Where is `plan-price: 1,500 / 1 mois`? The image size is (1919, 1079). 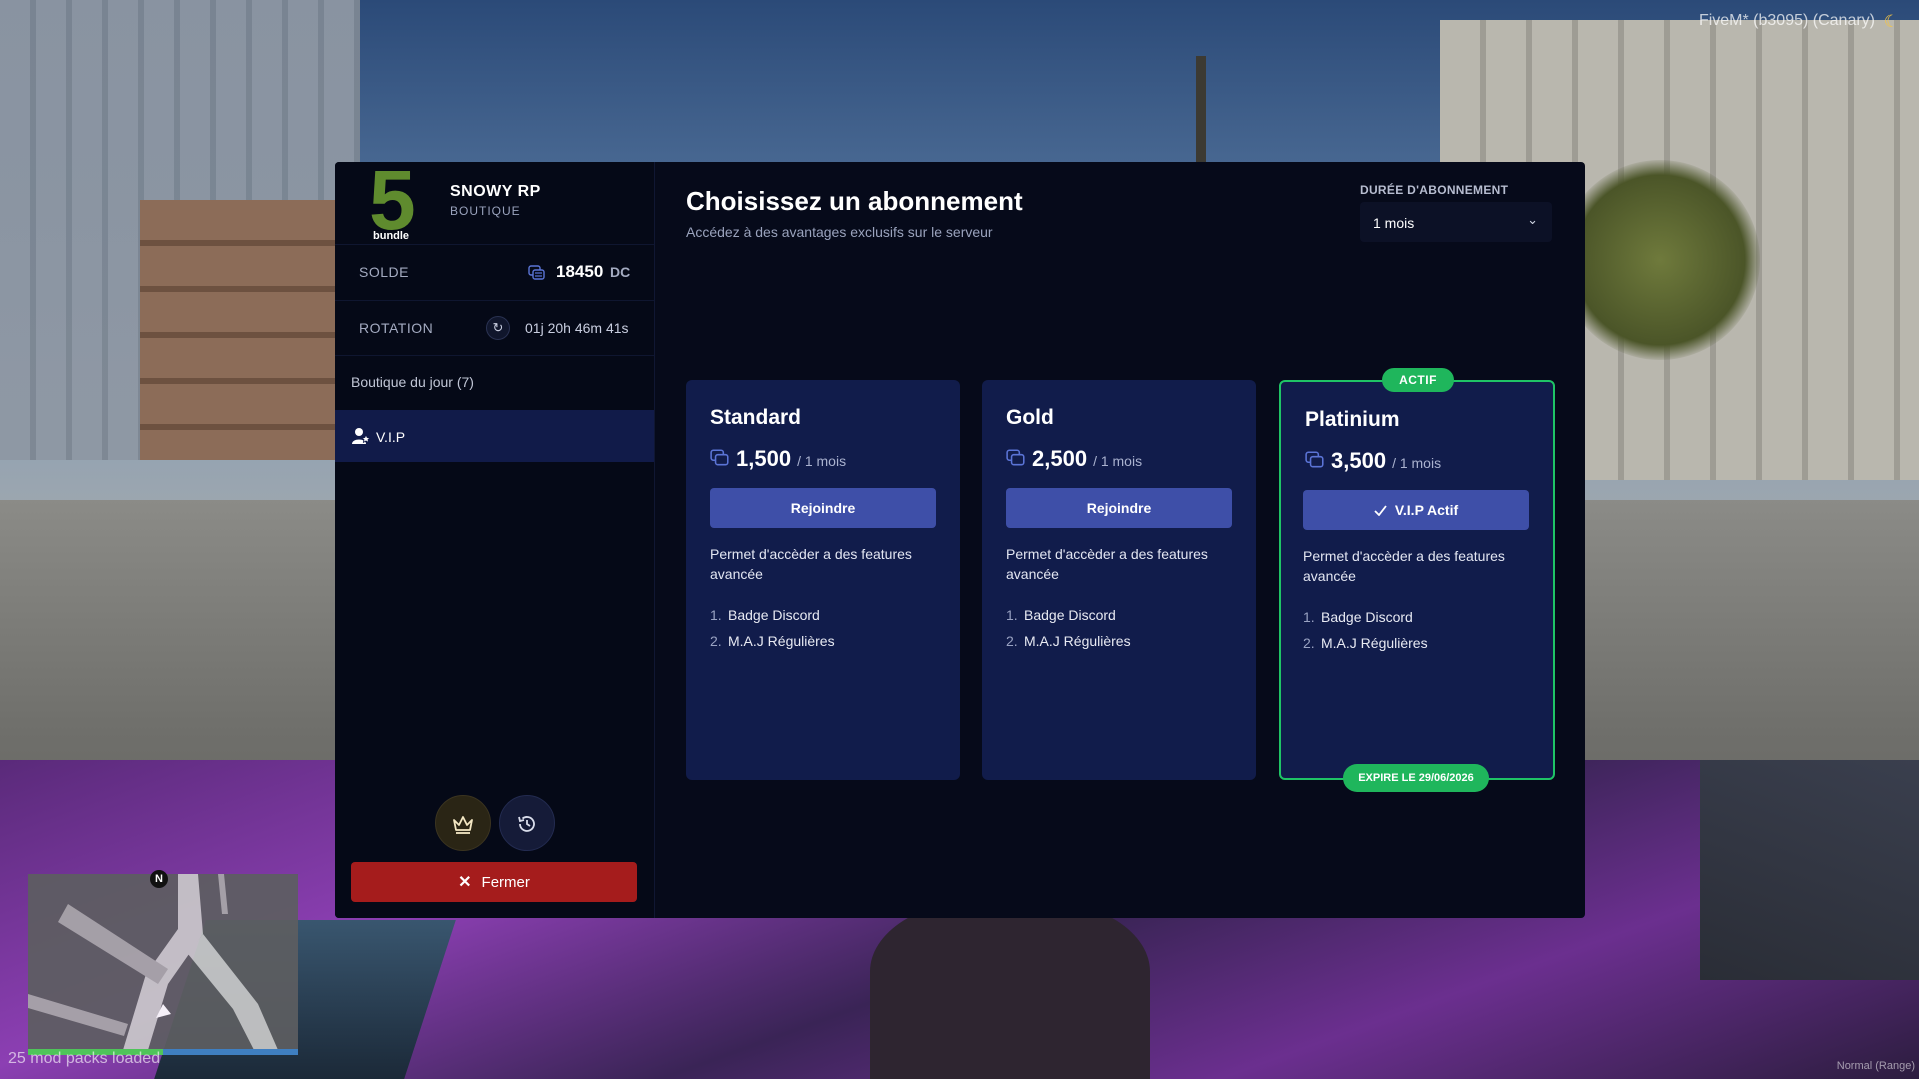
plan-price: 1,500 / 1 mois is located at coordinates (778, 458).